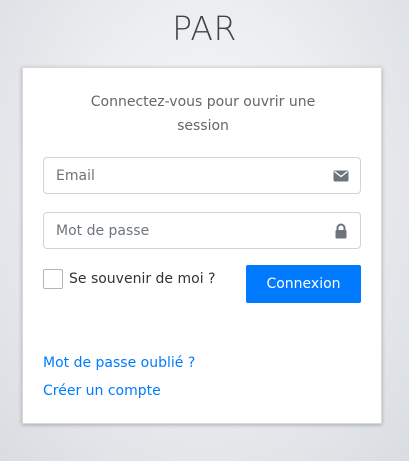  Describe the element at coordinates (185, 175) in the screenshot. I see `email-input` at that location.